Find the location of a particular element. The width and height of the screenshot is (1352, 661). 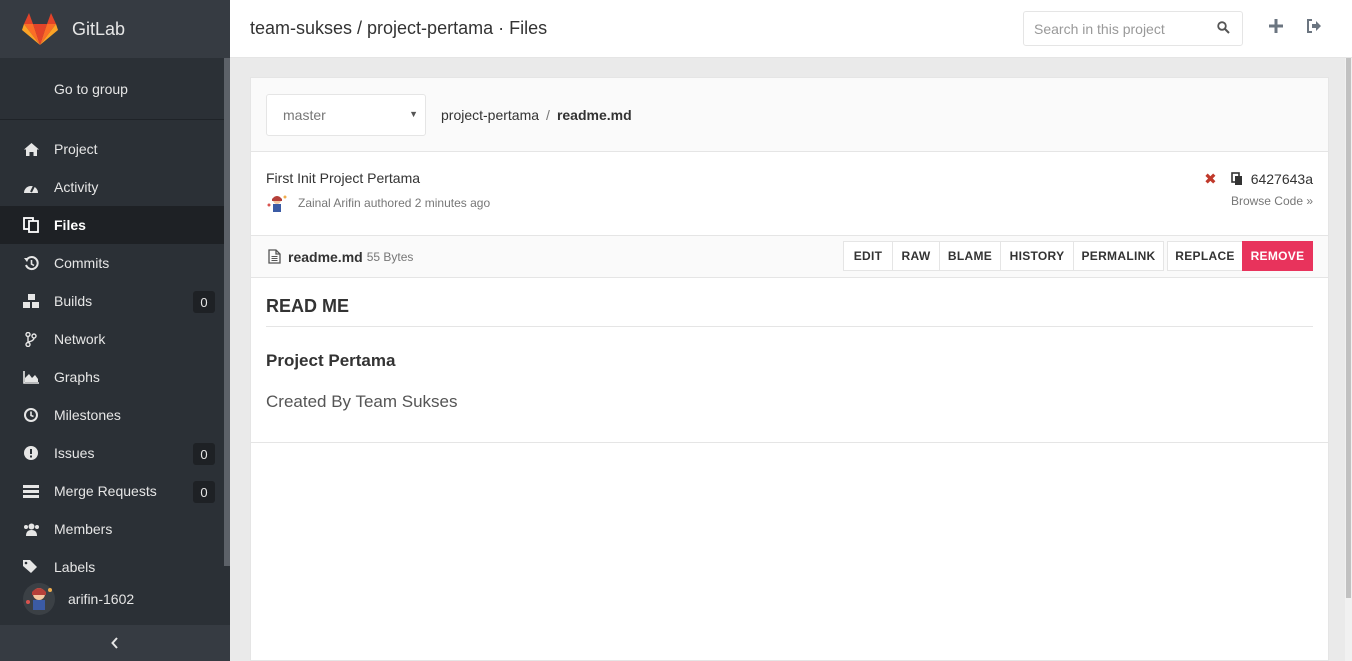

collapse-sidebar-button is located at coordinates (115, 643).